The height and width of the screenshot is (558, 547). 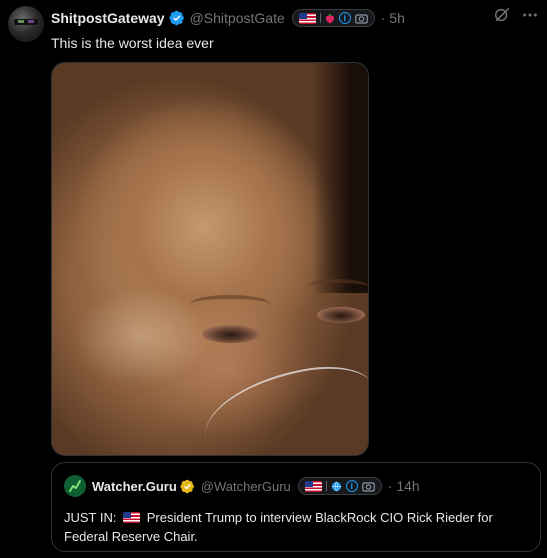 I want to click on media-brow-left, so click(x=230, y=304).